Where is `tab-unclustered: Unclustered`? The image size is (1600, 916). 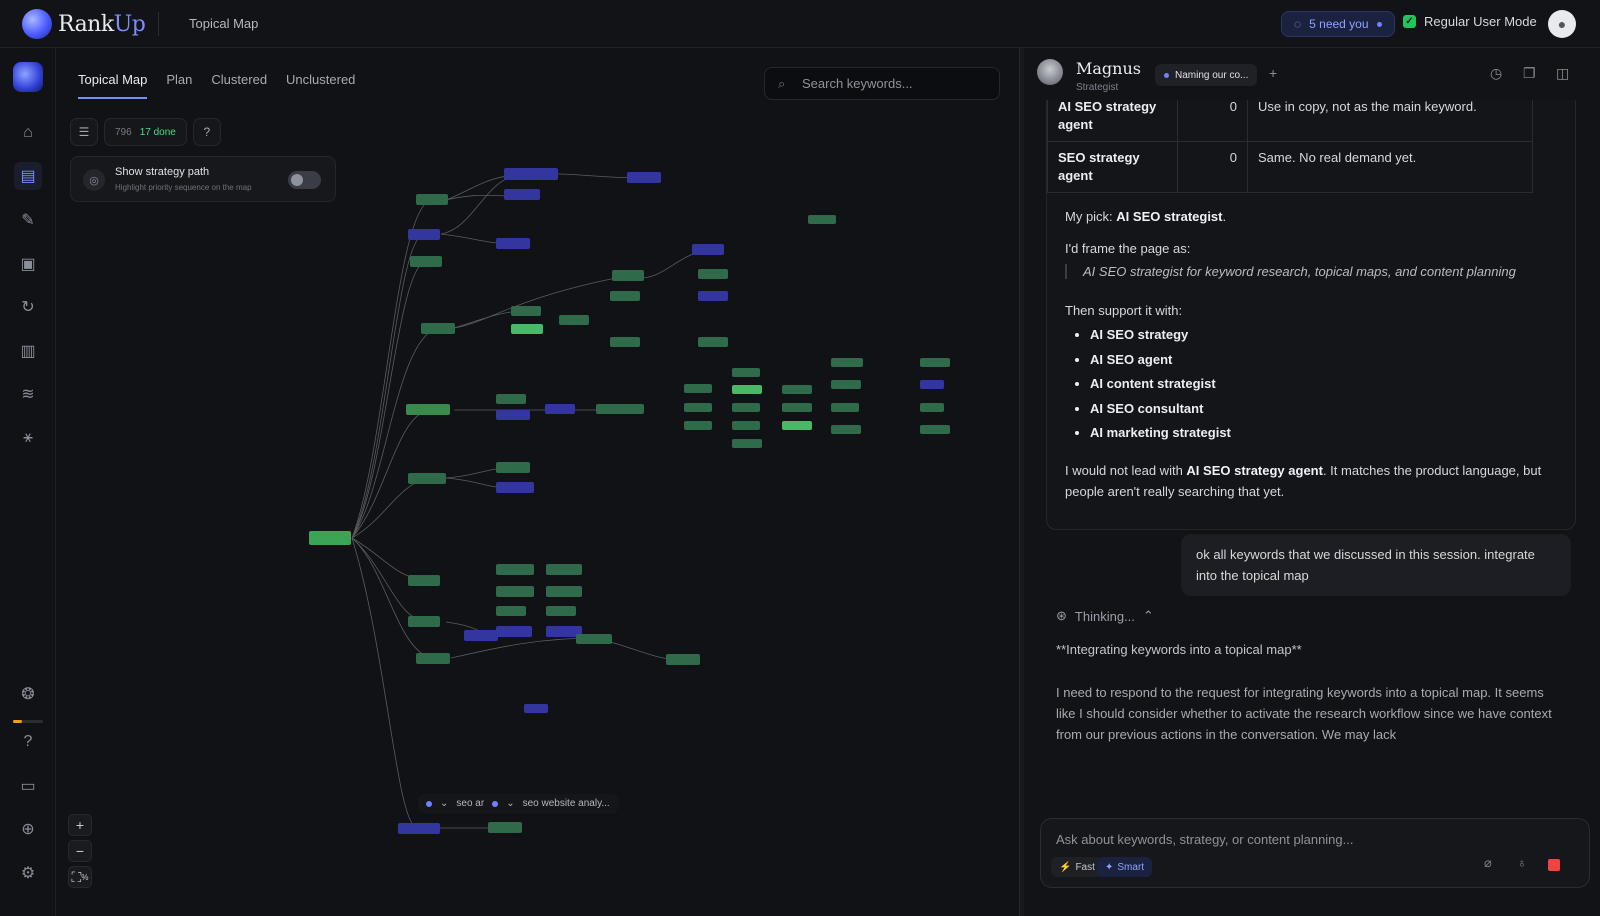
tab-unclustered: Unclustered is located at coordinates (320, 85).